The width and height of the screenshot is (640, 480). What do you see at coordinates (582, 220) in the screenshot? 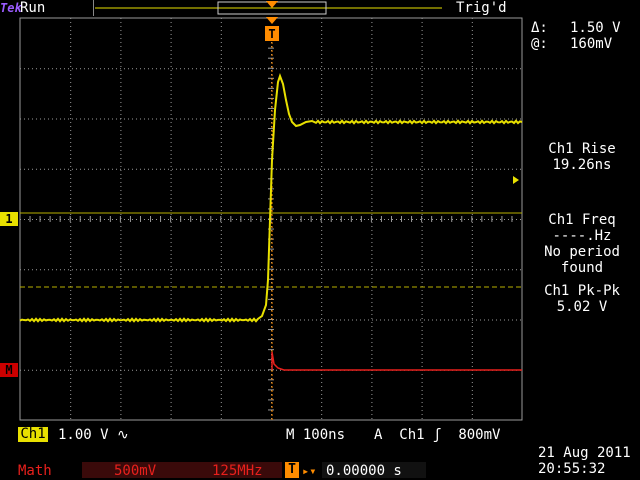
I see `measurement-freq-label: Ch1 Freq` at bounding box center [582, 220].